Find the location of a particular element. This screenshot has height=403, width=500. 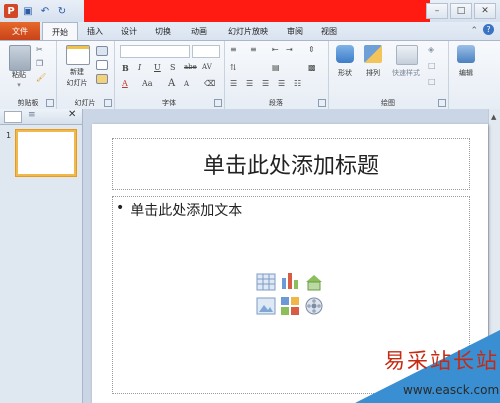

insert-smartart-icon is located at coordinates (314, 282).